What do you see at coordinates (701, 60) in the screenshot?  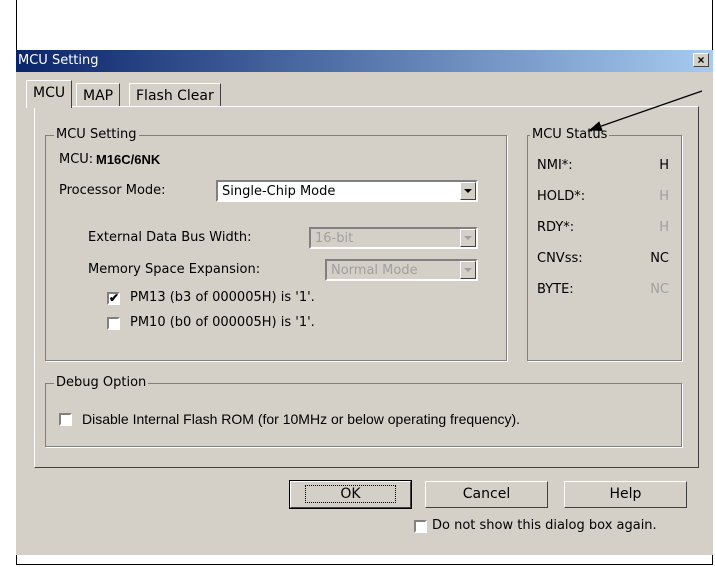 I see `close-button: ×` at bounding box center [701, 60].